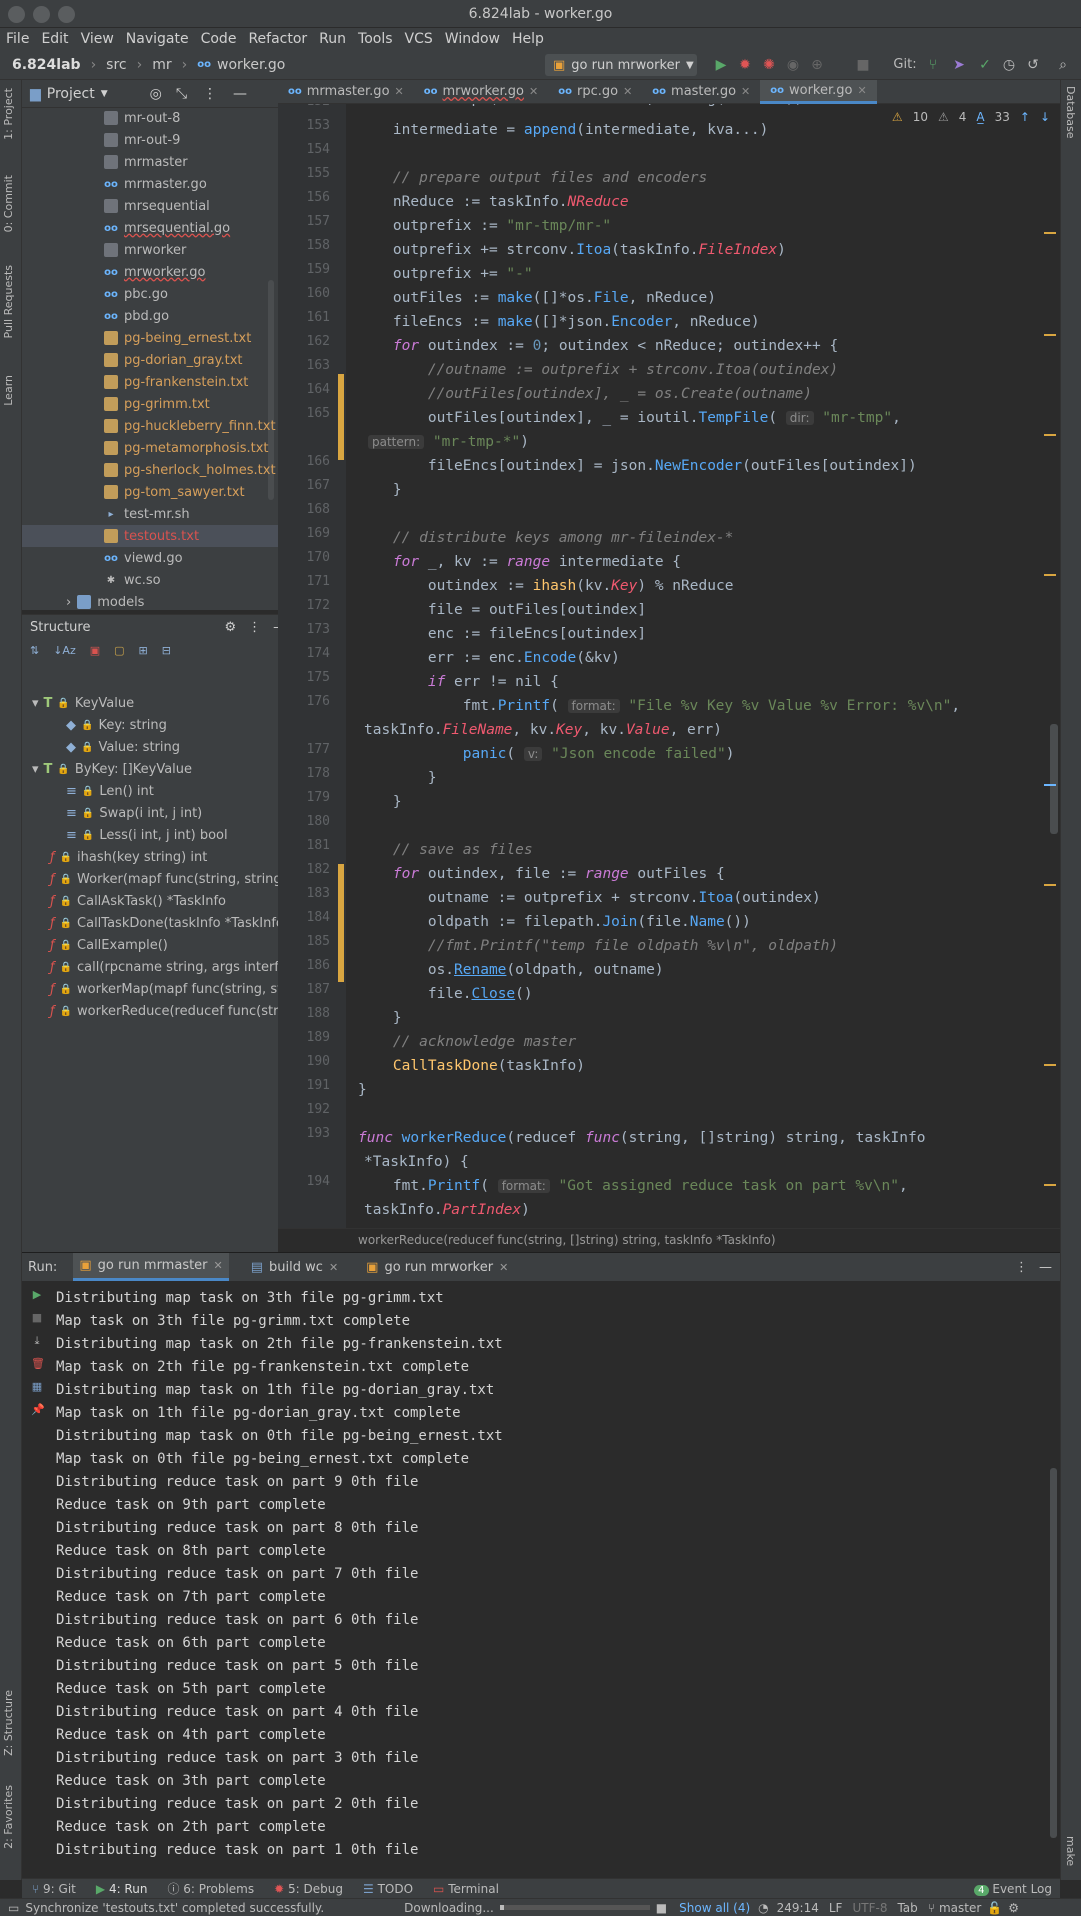  What do you see at coordinates (46, 65) in the screenshot?
I see `crumb-project: 6.824lab` at bounding box center [46, 65].